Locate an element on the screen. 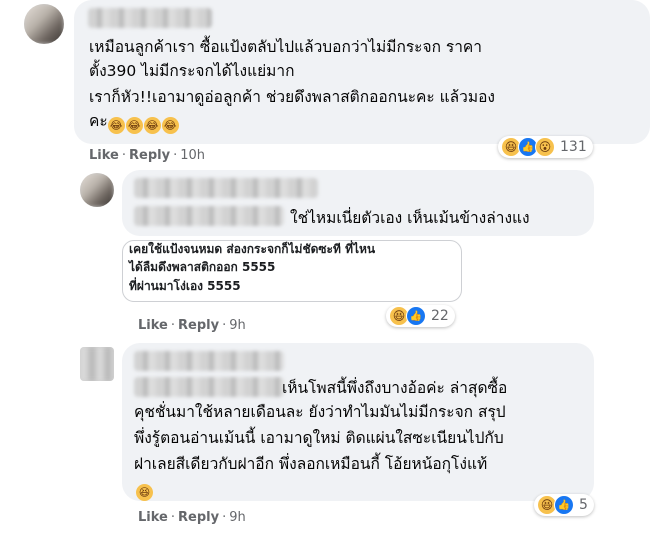 This screenshot has width=650, height=535. comment-text-line: 😆 is located at coordinates (145, 489).